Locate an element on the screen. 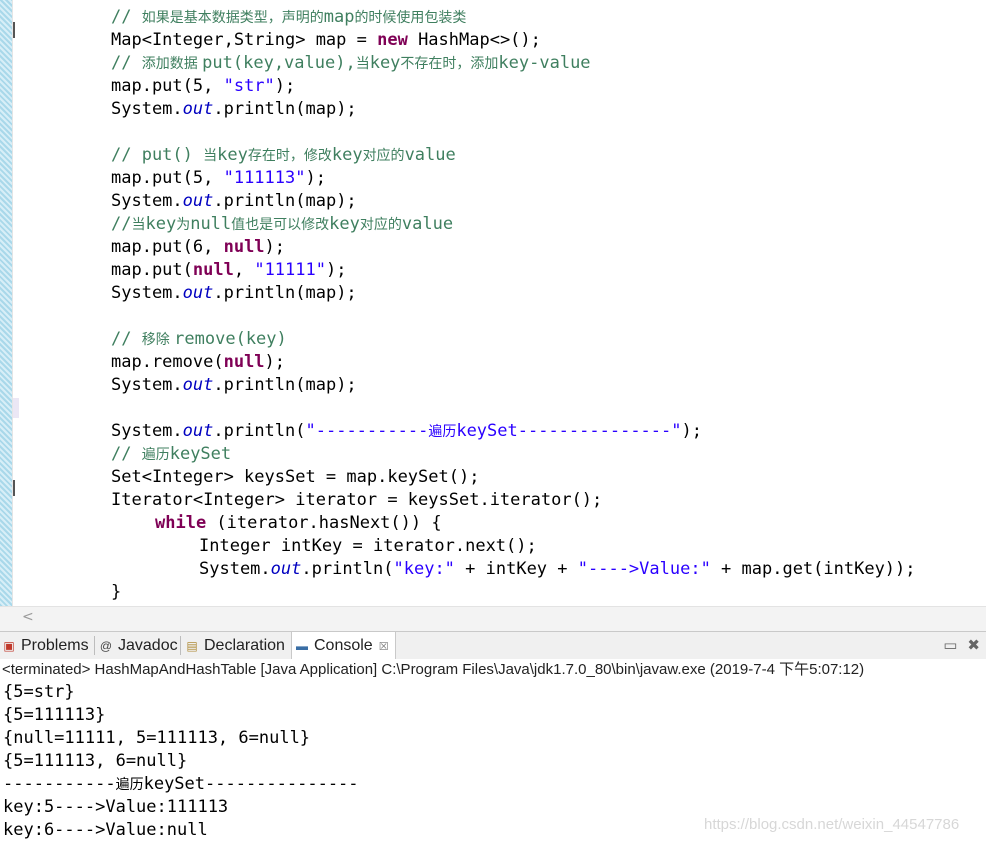 Image resolution: width=986 pixels, height=844 pixels. code-line: Set<Integer> keysSet = map.keySet(); is located at coordinates (295, 477).